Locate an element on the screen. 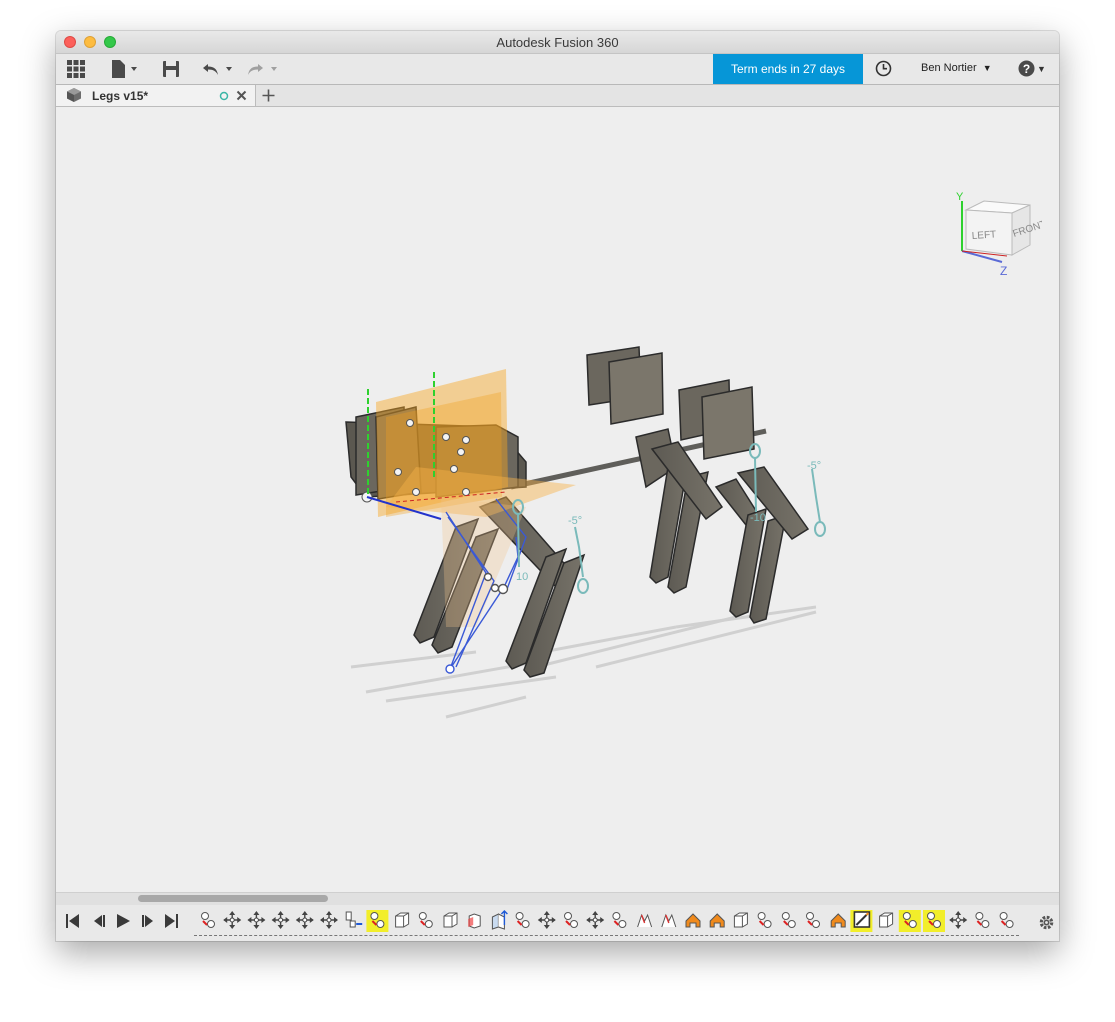 The image size is (1115, 1022). file-menu-button is located at coordinates (125, 69).